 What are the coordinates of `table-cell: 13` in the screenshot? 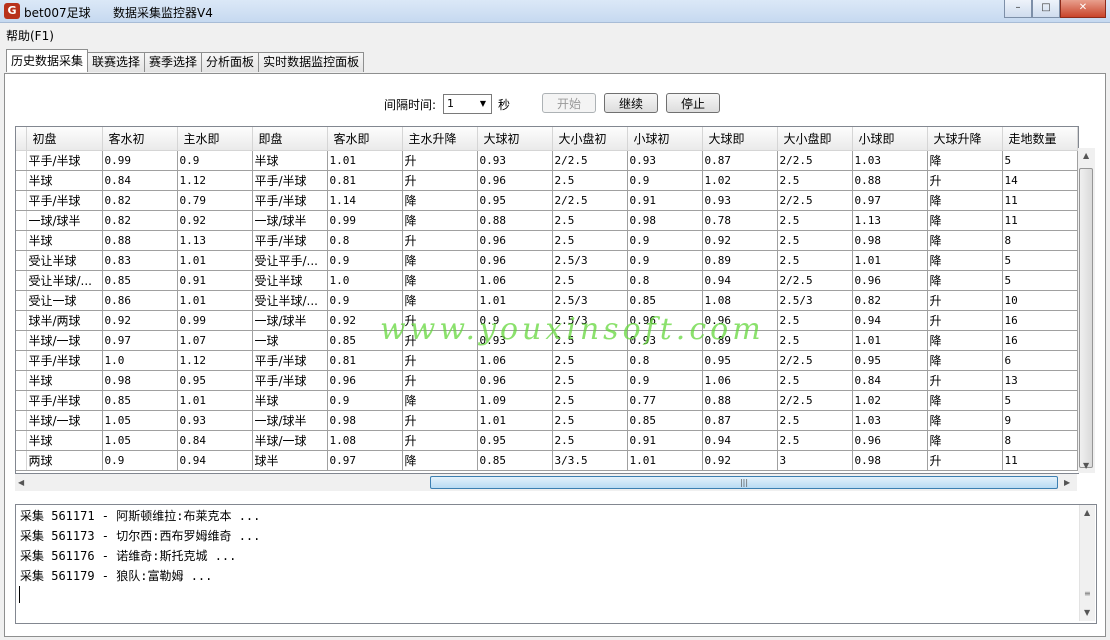 It's located at (1040, 380).